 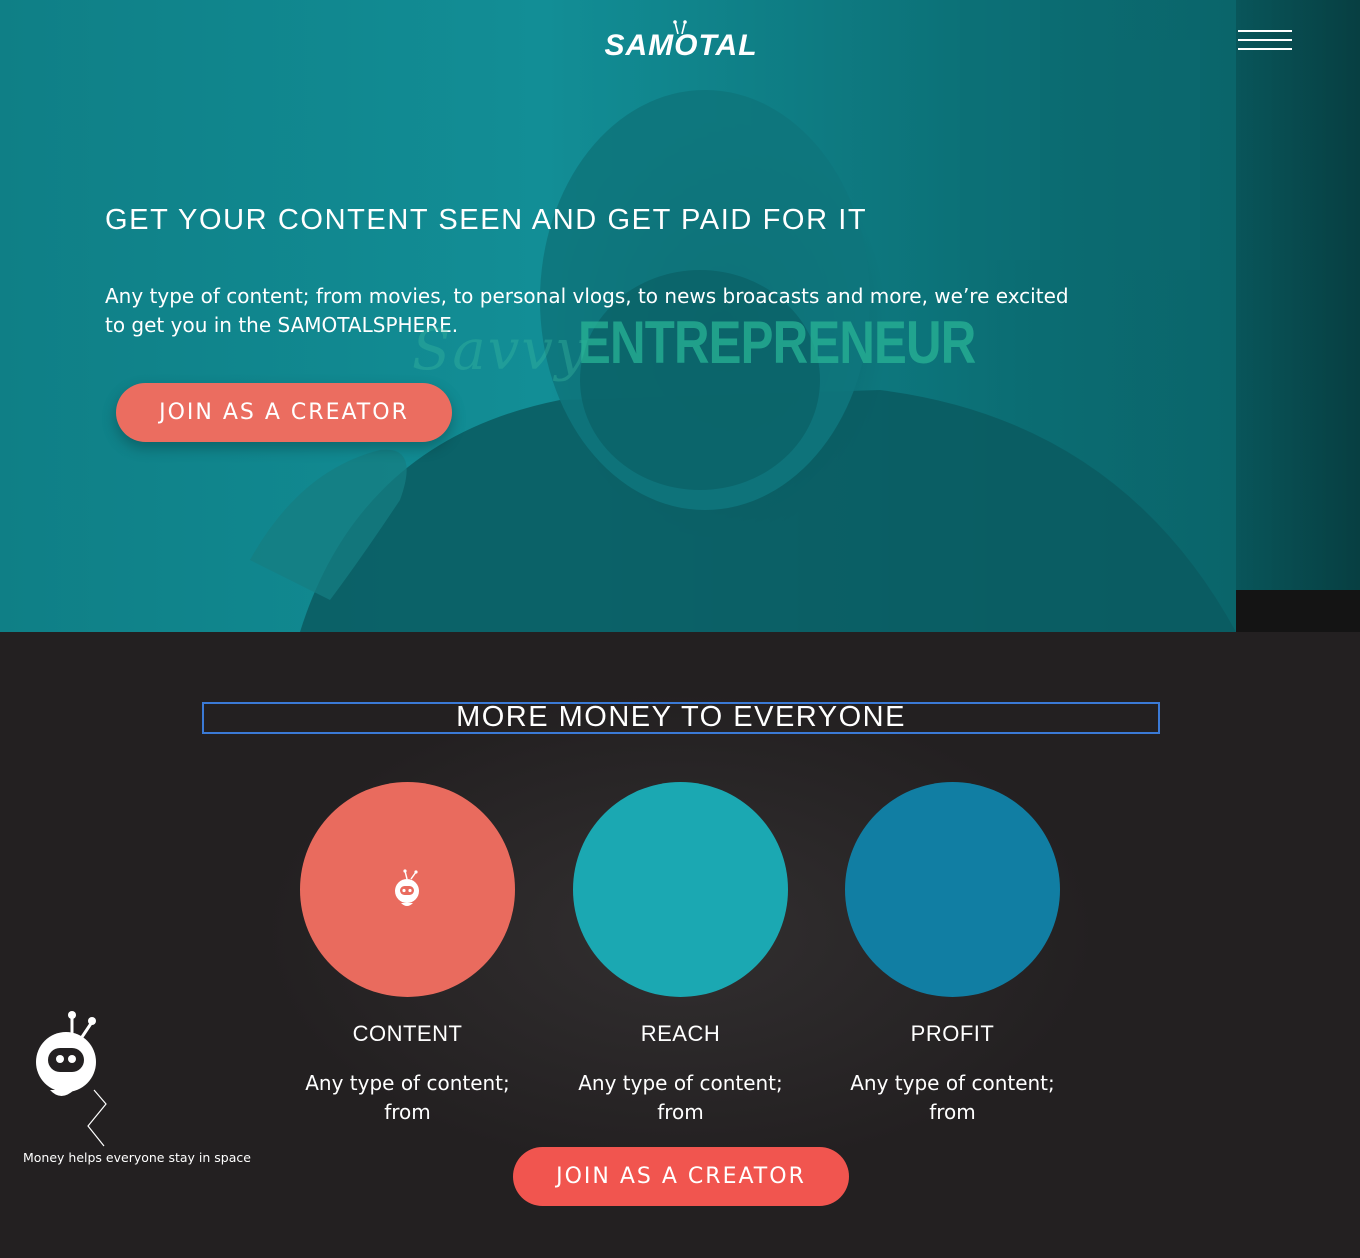 What do you see at coordinates (952, 889) in the screenshot?
I see `profit-circle` at bounding box center [952, 889].